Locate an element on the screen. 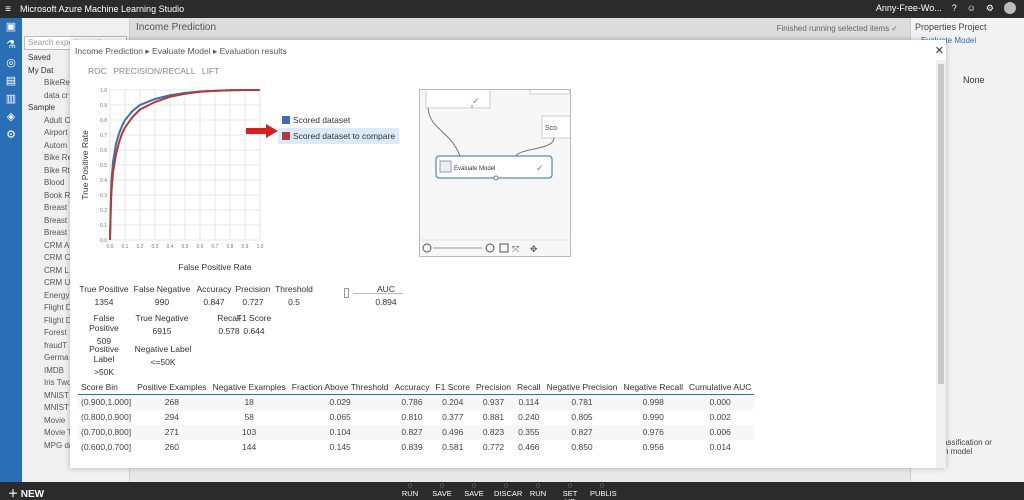 The image size is (1024, 500). table-cell: 0.998 is located at coordinates (653, 402).